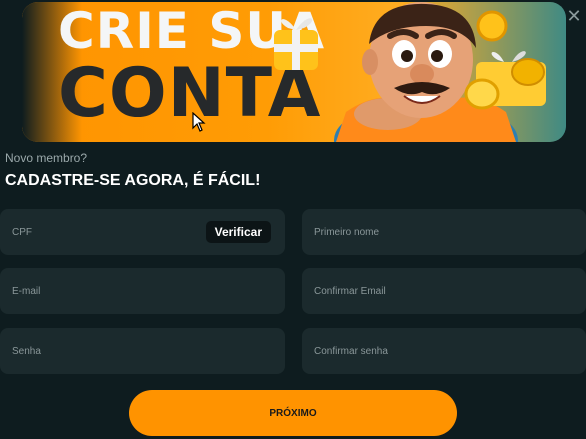 Image resolution: width=586 pixels, height=439 pixels. Describe the element at coordinates (148, 351) in the screenshot. I see `password-input` at that location.